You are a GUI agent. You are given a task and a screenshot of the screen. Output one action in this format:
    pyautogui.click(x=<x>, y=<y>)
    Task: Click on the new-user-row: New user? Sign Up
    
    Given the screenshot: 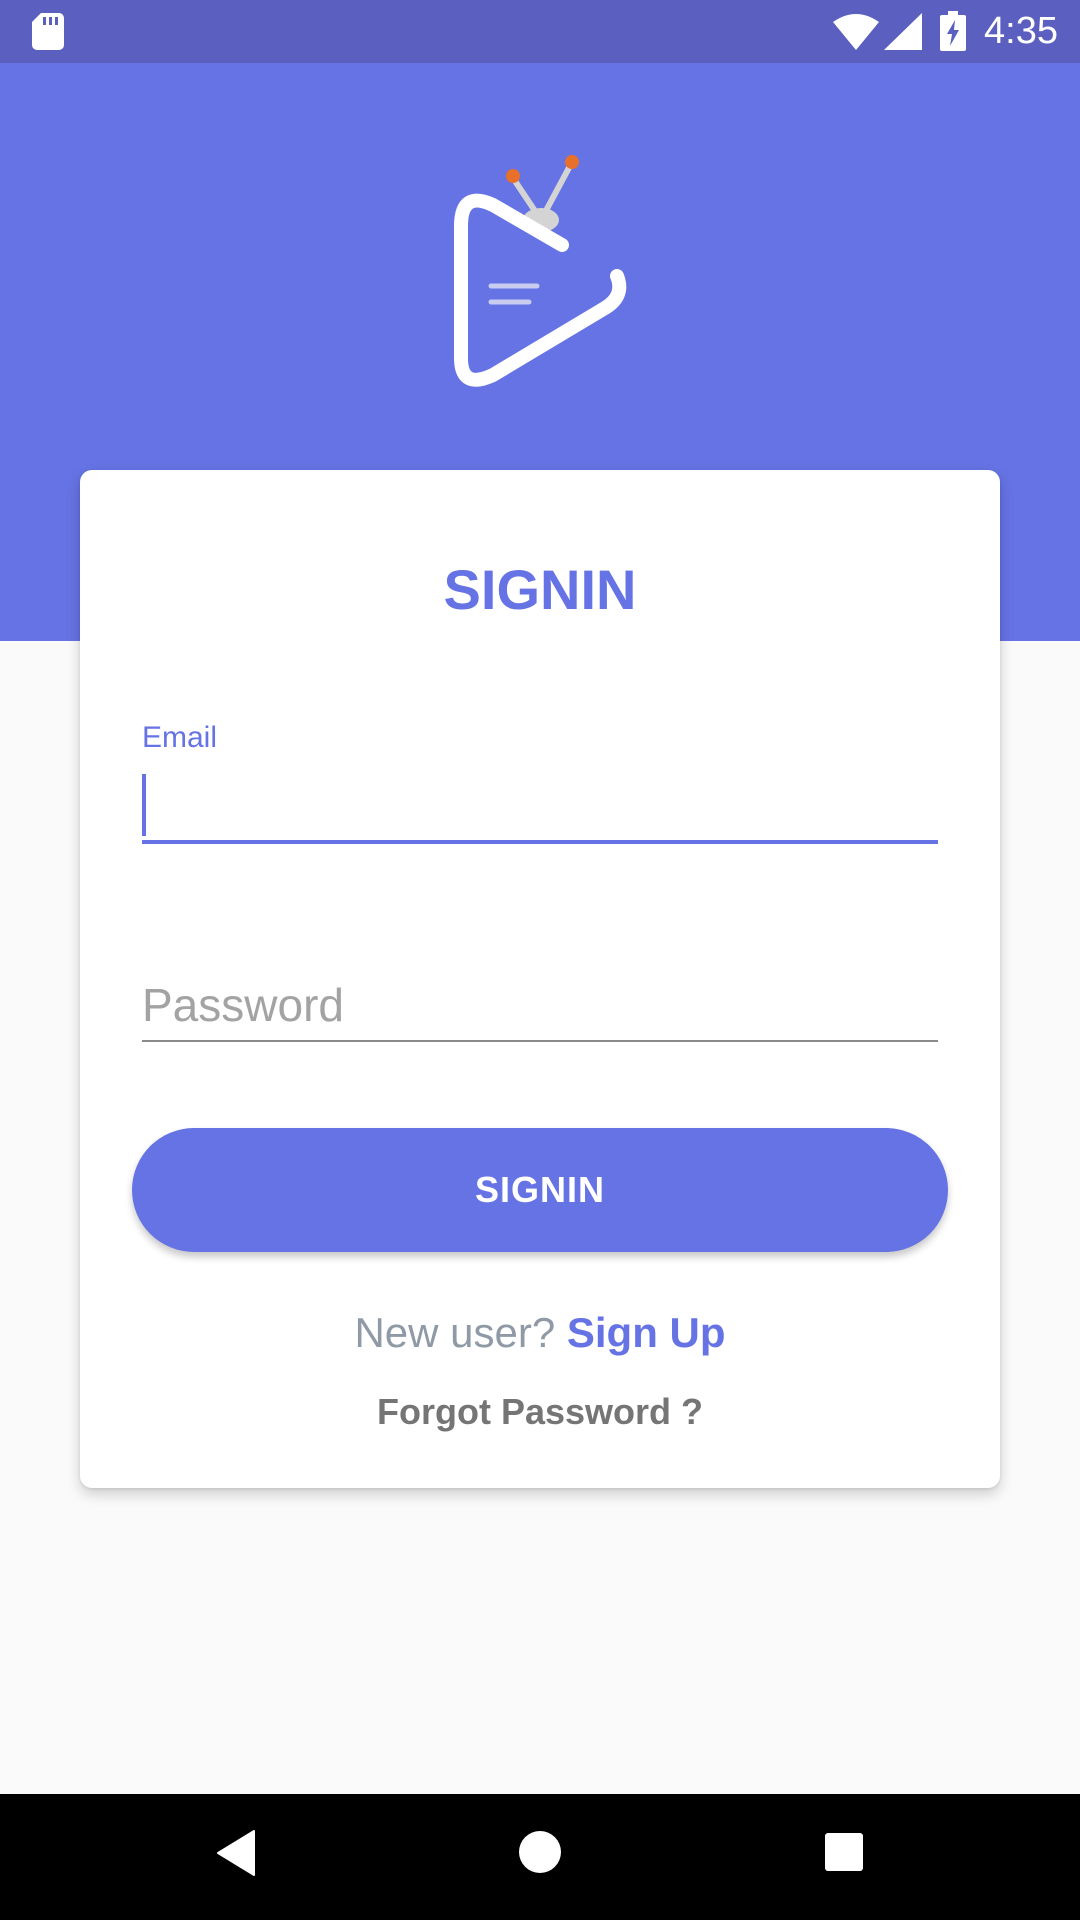 What is the action you would take?
    pyautogui.click(x=540, y=1333)
    